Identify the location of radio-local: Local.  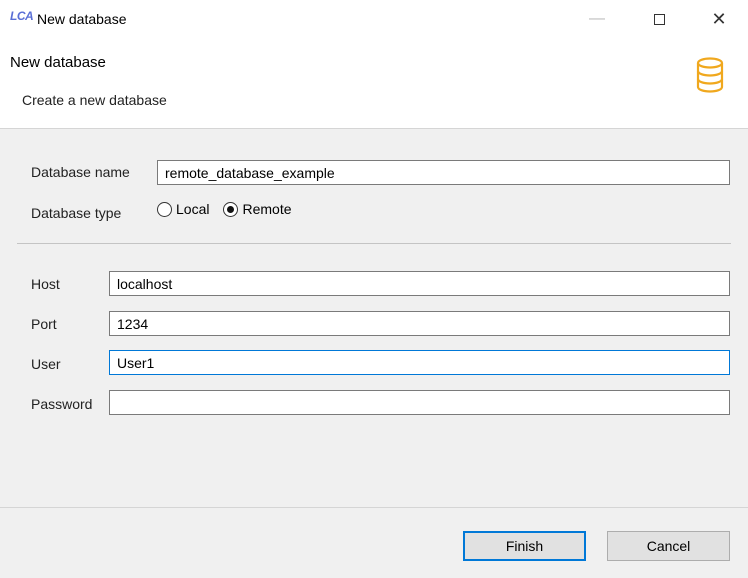
(183, 209).